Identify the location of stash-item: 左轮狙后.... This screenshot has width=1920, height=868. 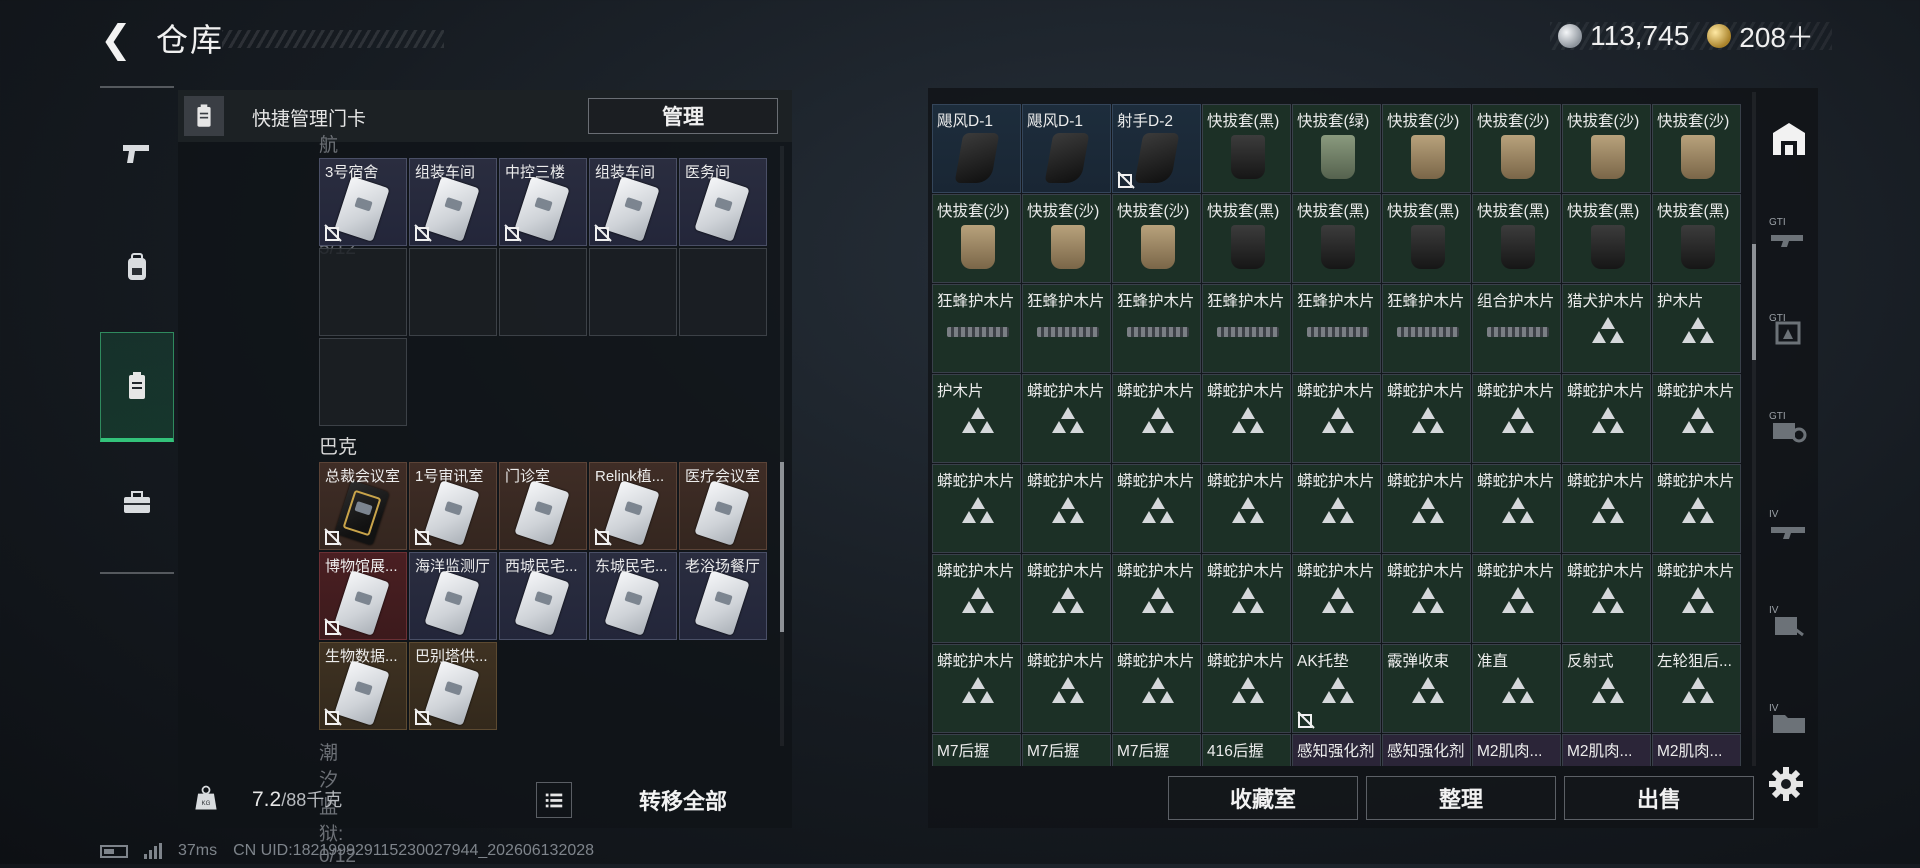
(1696, 688).